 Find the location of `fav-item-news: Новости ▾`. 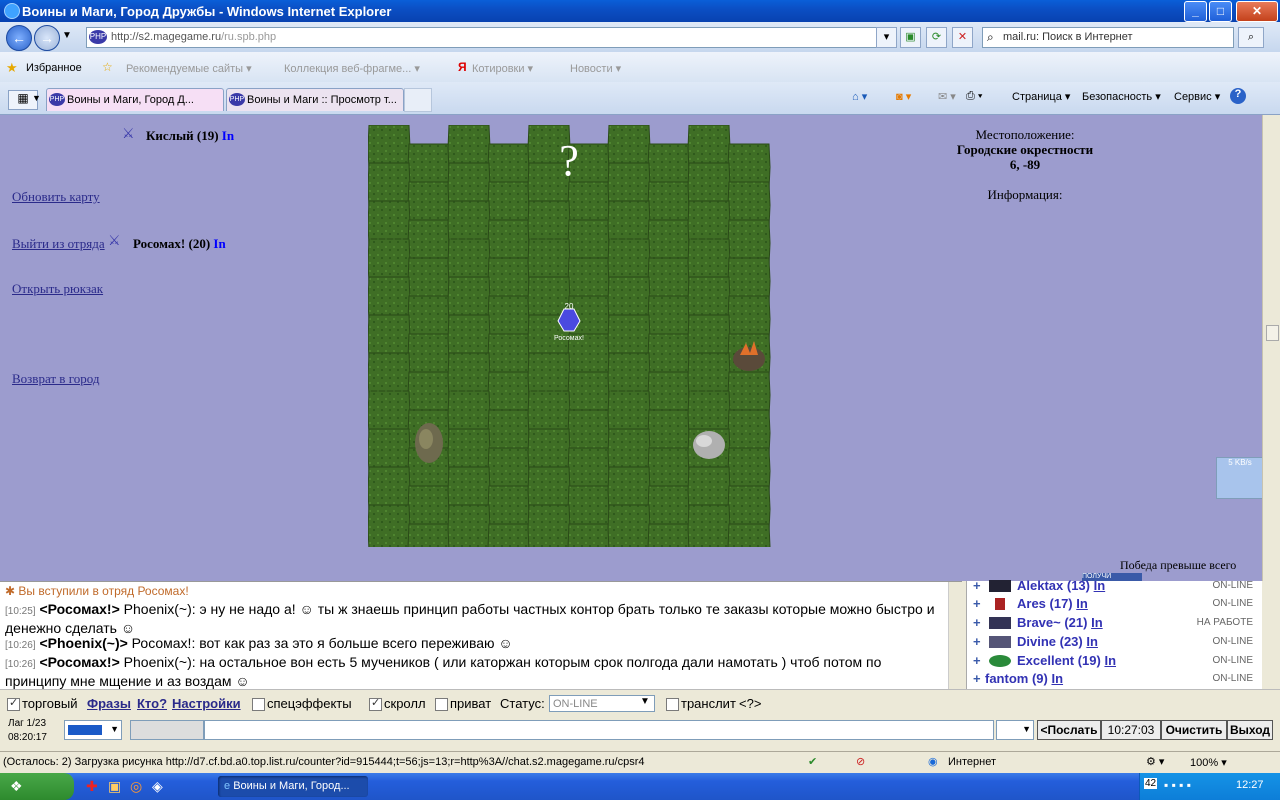

fav-item-news: Новости ▾ is located at coordinates (595, 68).